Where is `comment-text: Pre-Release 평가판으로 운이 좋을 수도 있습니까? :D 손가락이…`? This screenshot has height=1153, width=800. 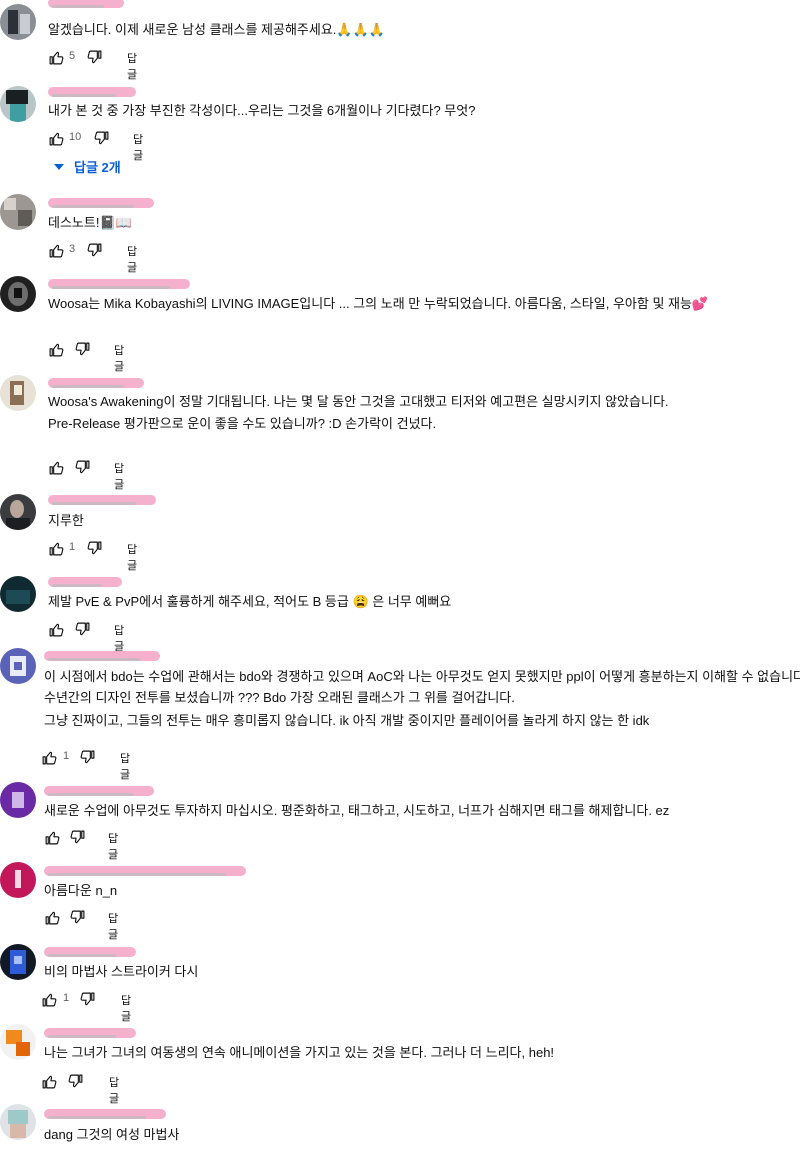 comment-text: Pre-Release 평가판으로 운이 좋을 수도 있습니까? :D 손가락이… is located at coordinates (242, 423).